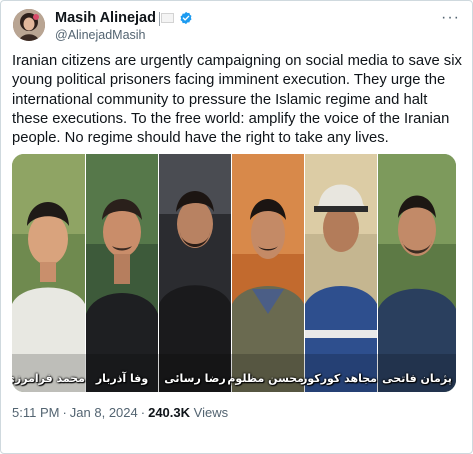 The width and height of the screenshot is (473, 454). I want to click on views-label: Views, so click(211, 412).